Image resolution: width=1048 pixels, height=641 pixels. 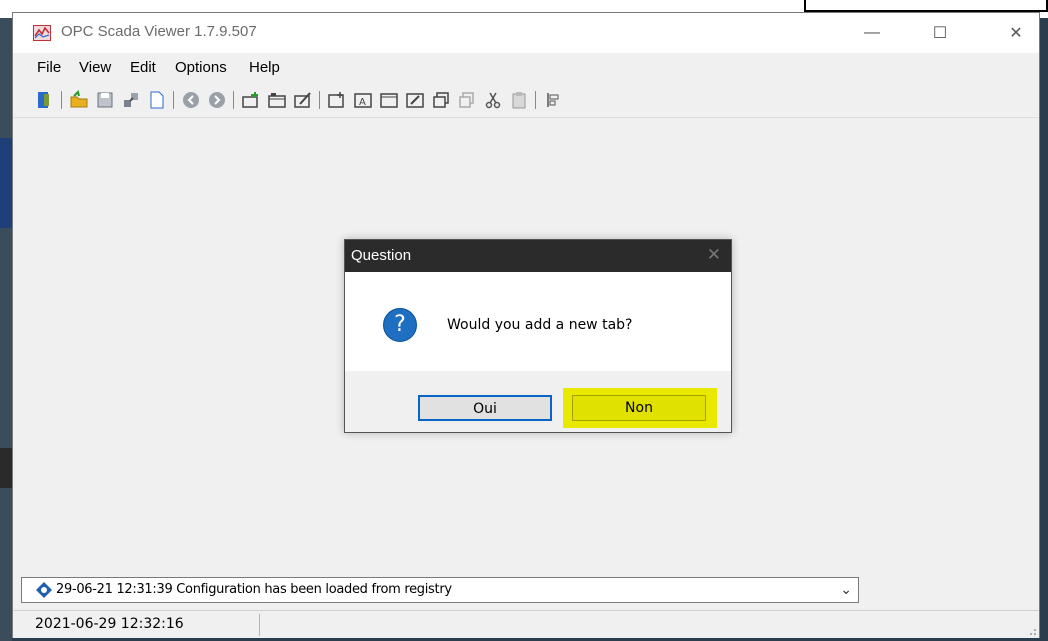 I want to click on close-button: ✕, so click(x=1016, y=33).